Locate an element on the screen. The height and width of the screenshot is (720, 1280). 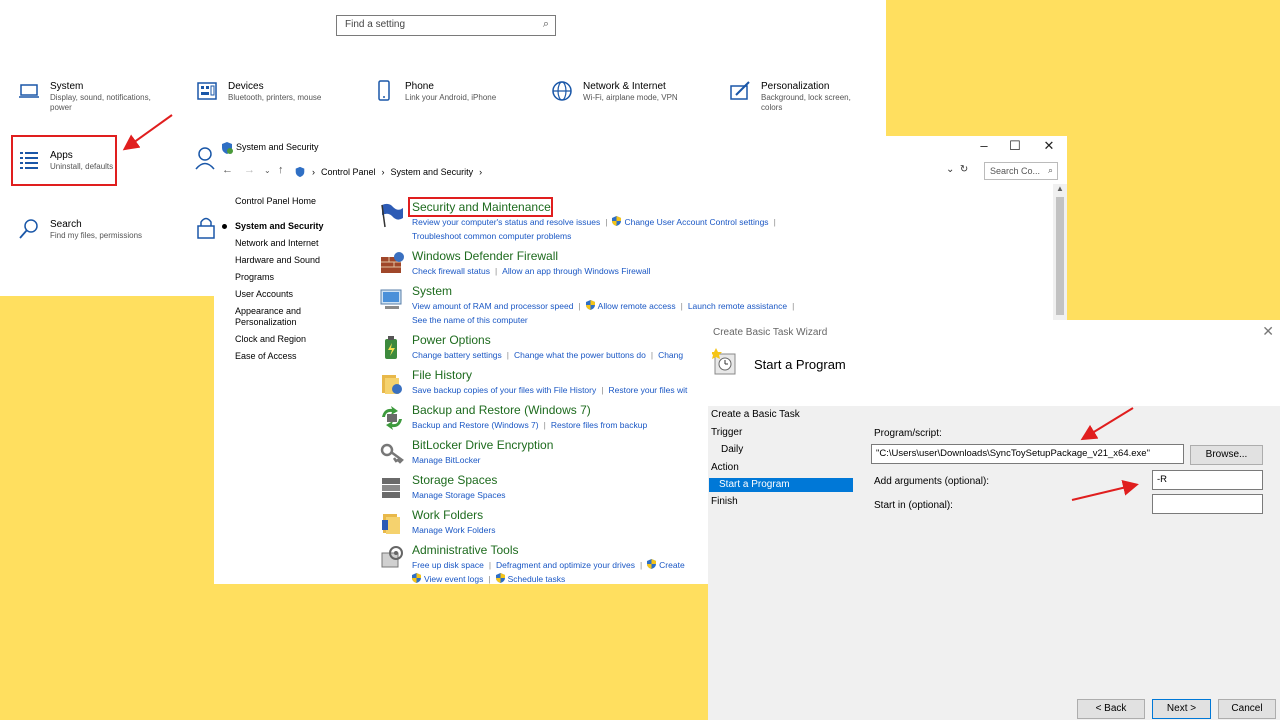
settings-tile-search: Search Find my files, permissions is located at coordinates (88, 229).